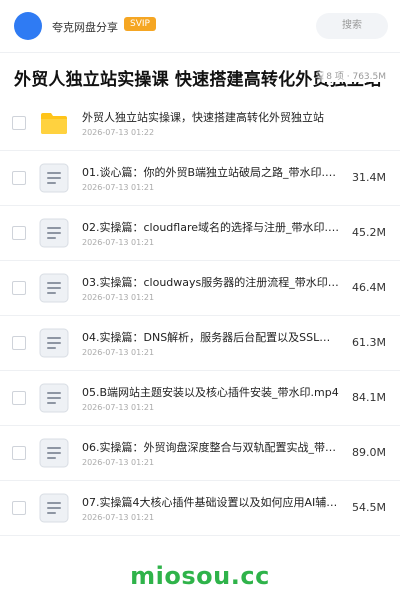 The height and width of the screenshot is (600, 400). Describe the element at coordinates (54, 123) in the screenshot. I see `folder-icon` at that location.